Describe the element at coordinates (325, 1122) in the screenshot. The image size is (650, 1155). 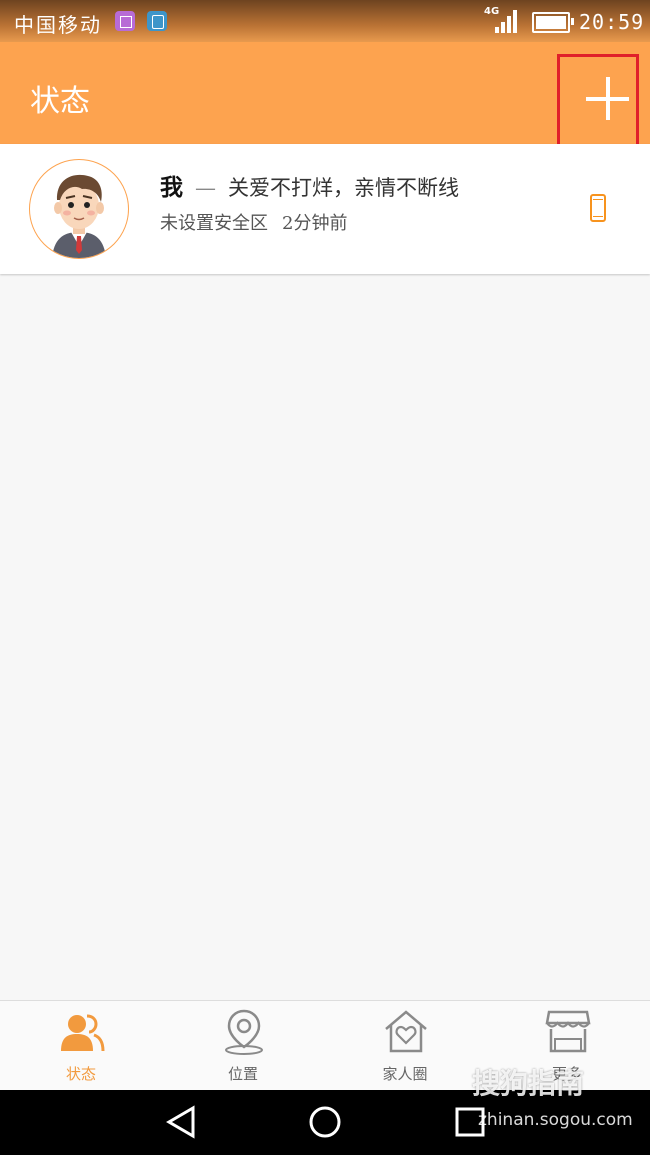
I see `home-icon` at that location.